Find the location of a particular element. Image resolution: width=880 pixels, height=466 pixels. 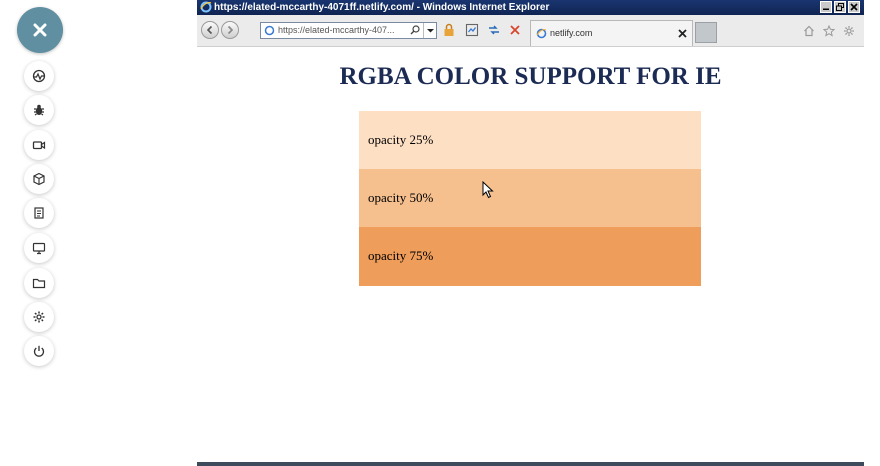

minimize-icon is located at coordinates (826, 9).